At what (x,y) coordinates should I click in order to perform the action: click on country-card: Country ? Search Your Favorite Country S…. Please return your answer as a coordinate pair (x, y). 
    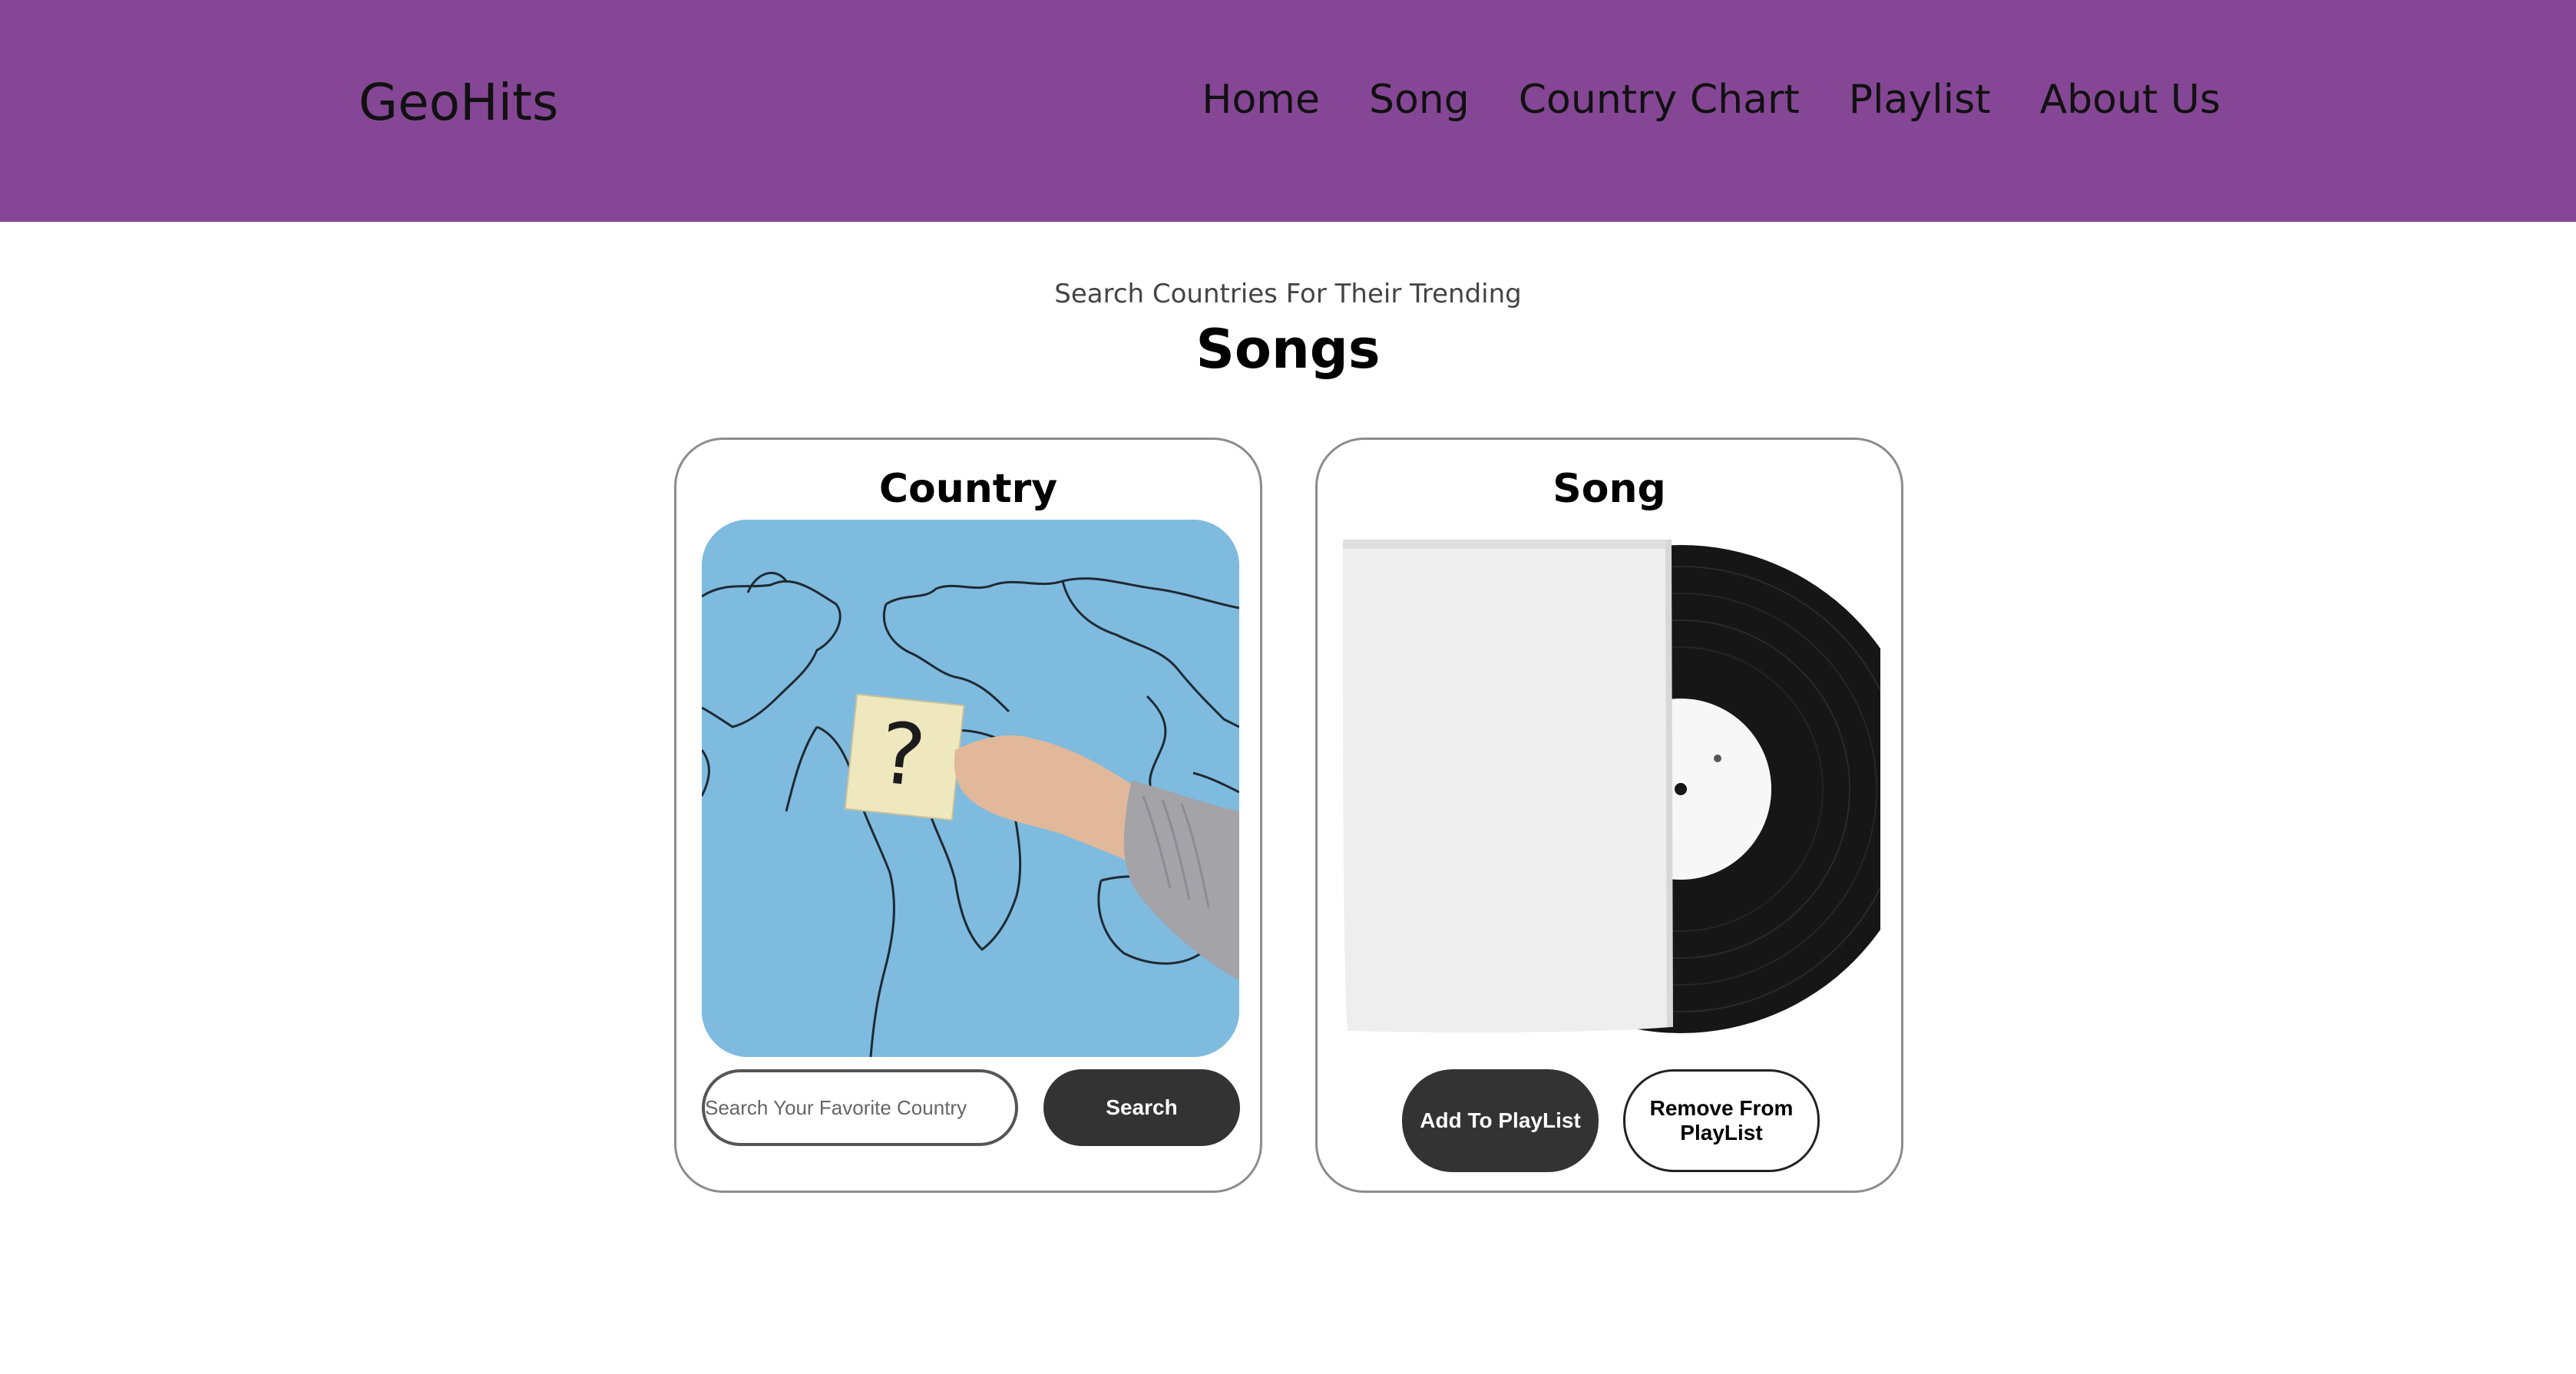
    Looking at the image, I should click on (968, 815).